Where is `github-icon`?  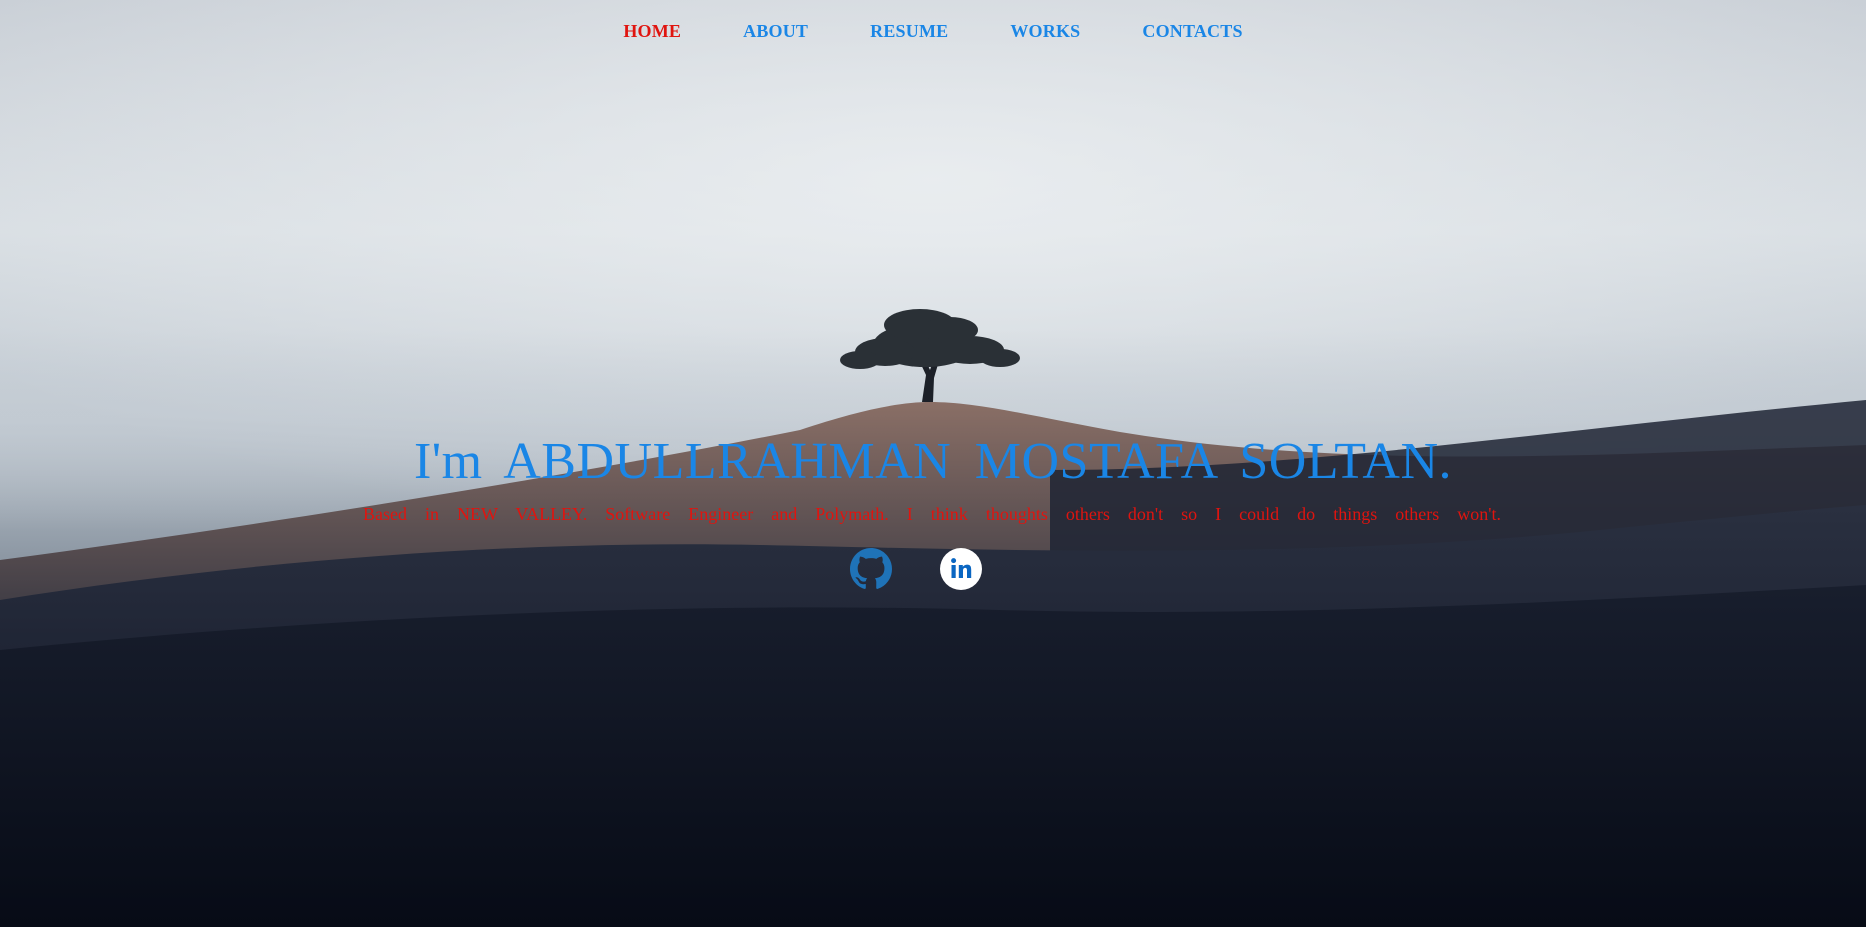
github-icon is located at coordinates (871, 568).